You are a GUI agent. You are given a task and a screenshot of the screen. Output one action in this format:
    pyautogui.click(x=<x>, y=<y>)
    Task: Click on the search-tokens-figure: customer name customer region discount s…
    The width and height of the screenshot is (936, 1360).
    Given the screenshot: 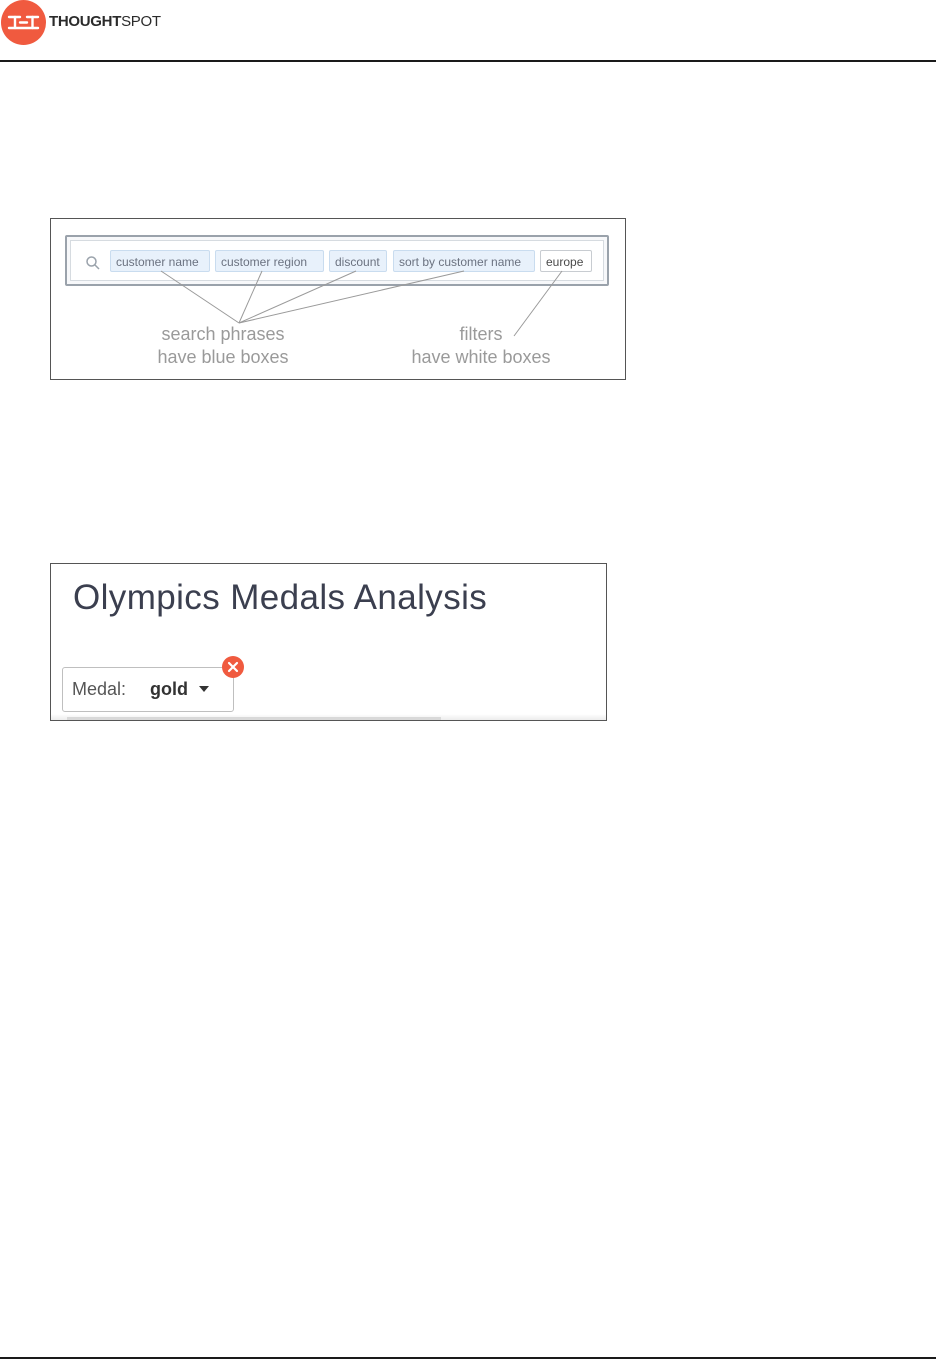 What is the action you would take?
    pyautogui.click(x=338, y=299)
    